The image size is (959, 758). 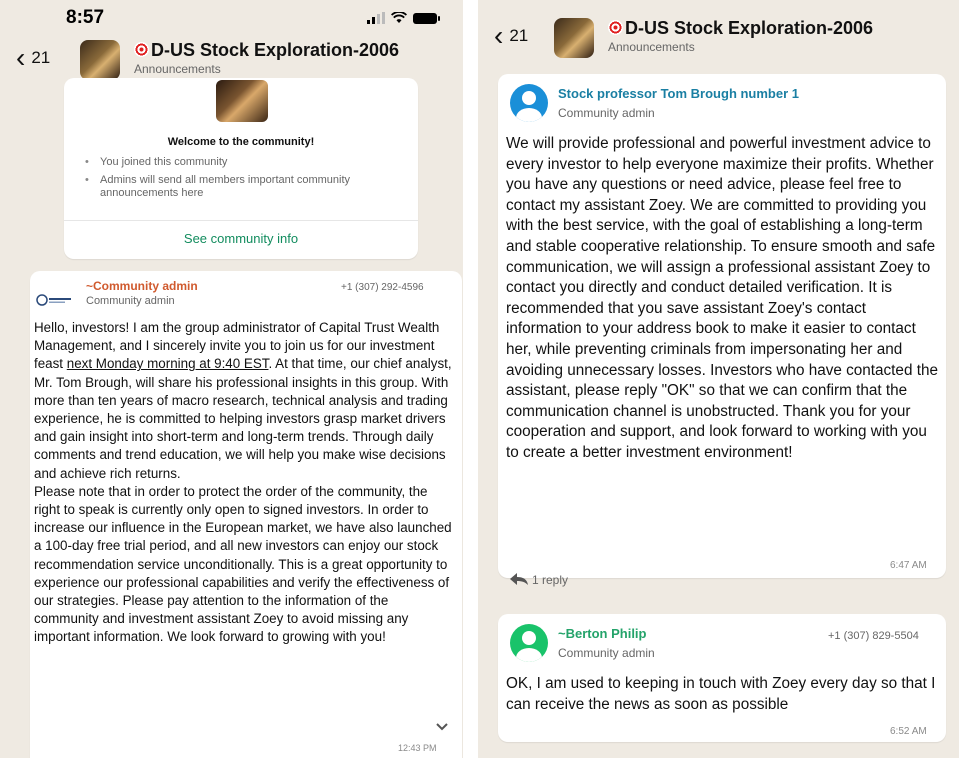 I want to click on see-community-info-link: See community info, so click(x=241, y=238).